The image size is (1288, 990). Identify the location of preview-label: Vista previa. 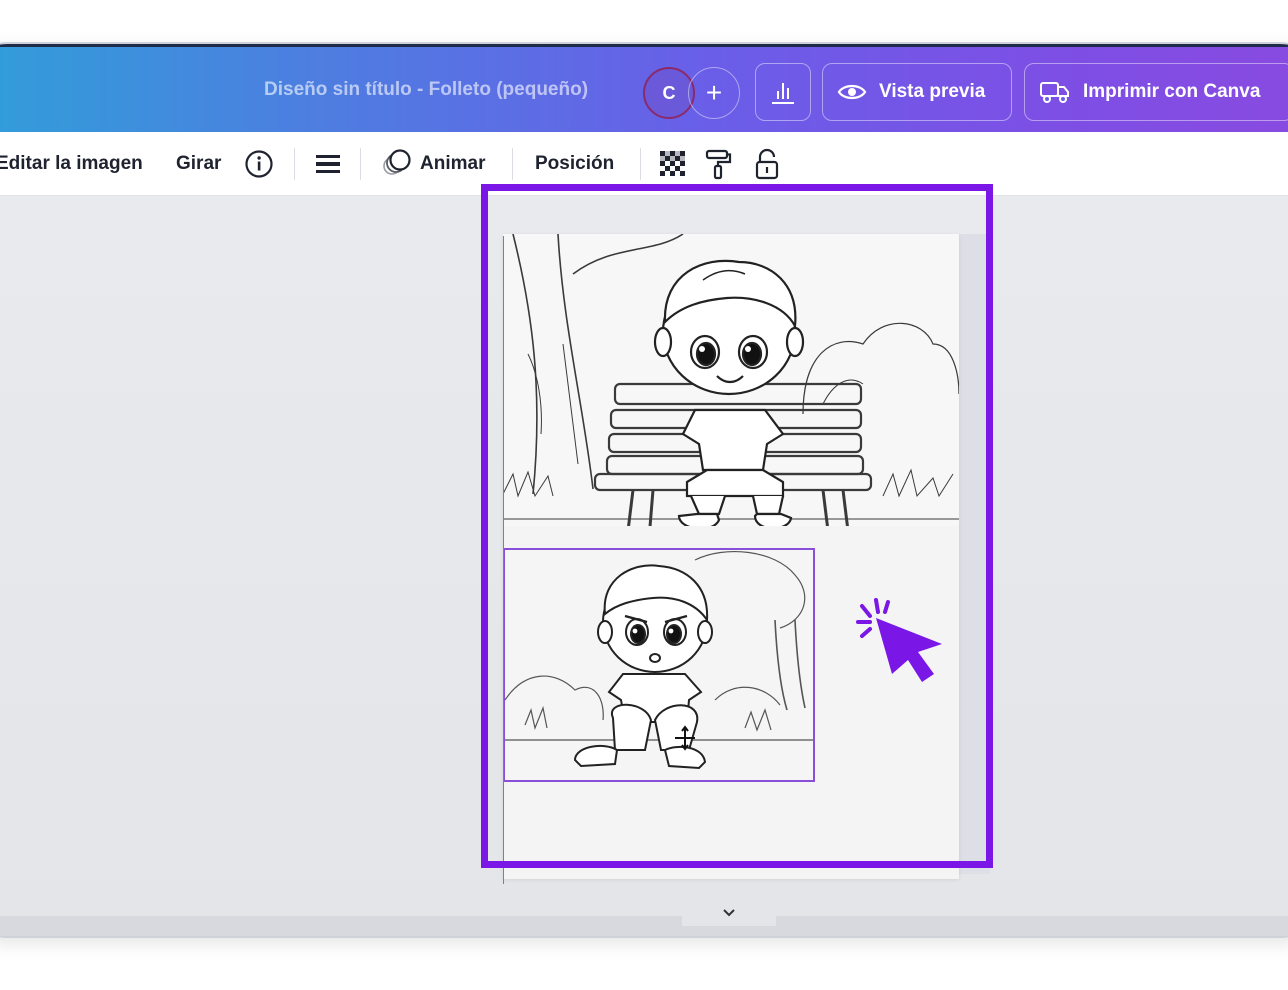
(932, 91).